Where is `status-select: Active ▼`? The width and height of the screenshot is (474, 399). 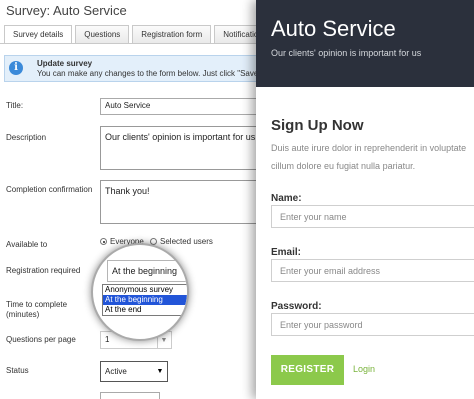 status-select: Active ▼ is located at coordinates (134, 371).